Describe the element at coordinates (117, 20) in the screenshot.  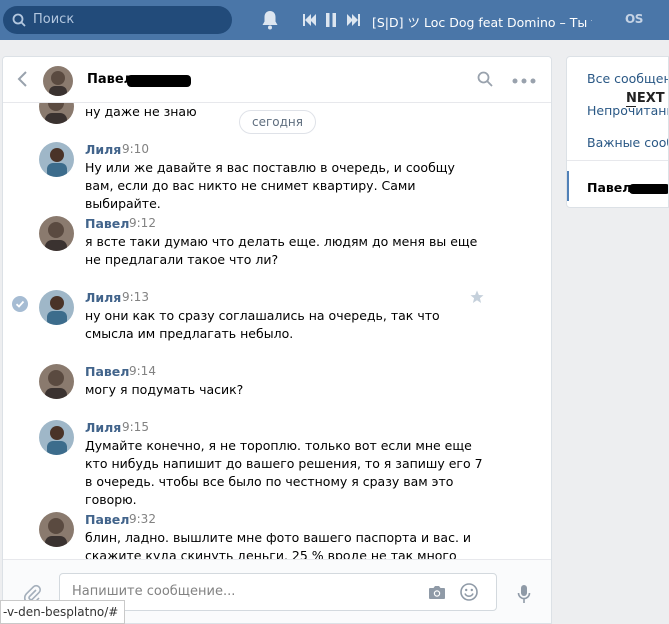
I see `search-box: Поиск` at that location.